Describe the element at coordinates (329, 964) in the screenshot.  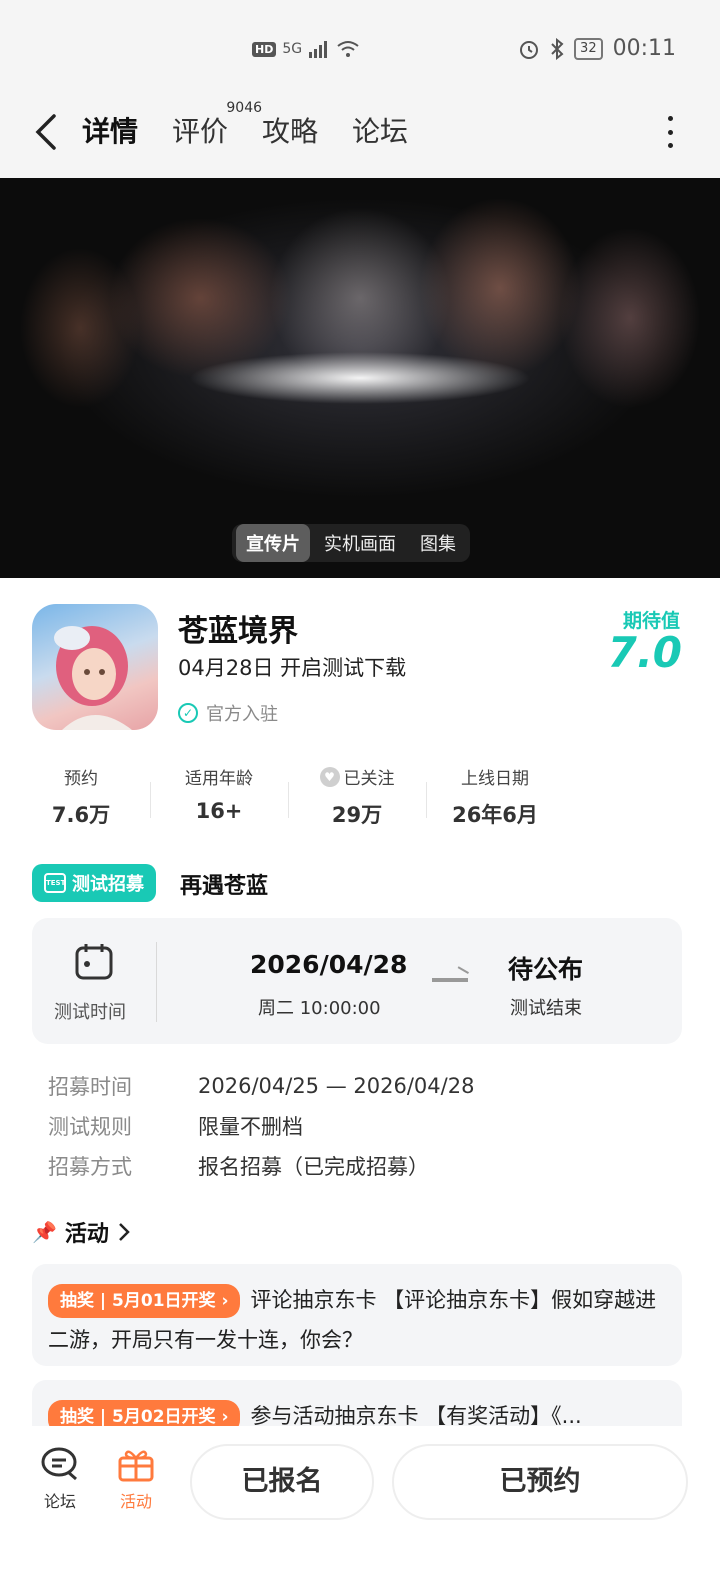
I see `test-start-date: 2026/04/28` at that location.